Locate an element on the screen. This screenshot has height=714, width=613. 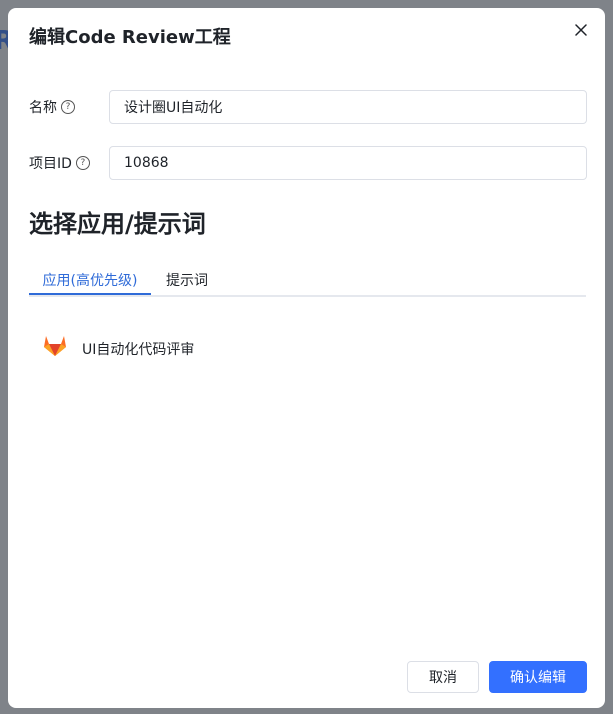
project-id-label: 项目ID ? is located at coordinates (69, 163).